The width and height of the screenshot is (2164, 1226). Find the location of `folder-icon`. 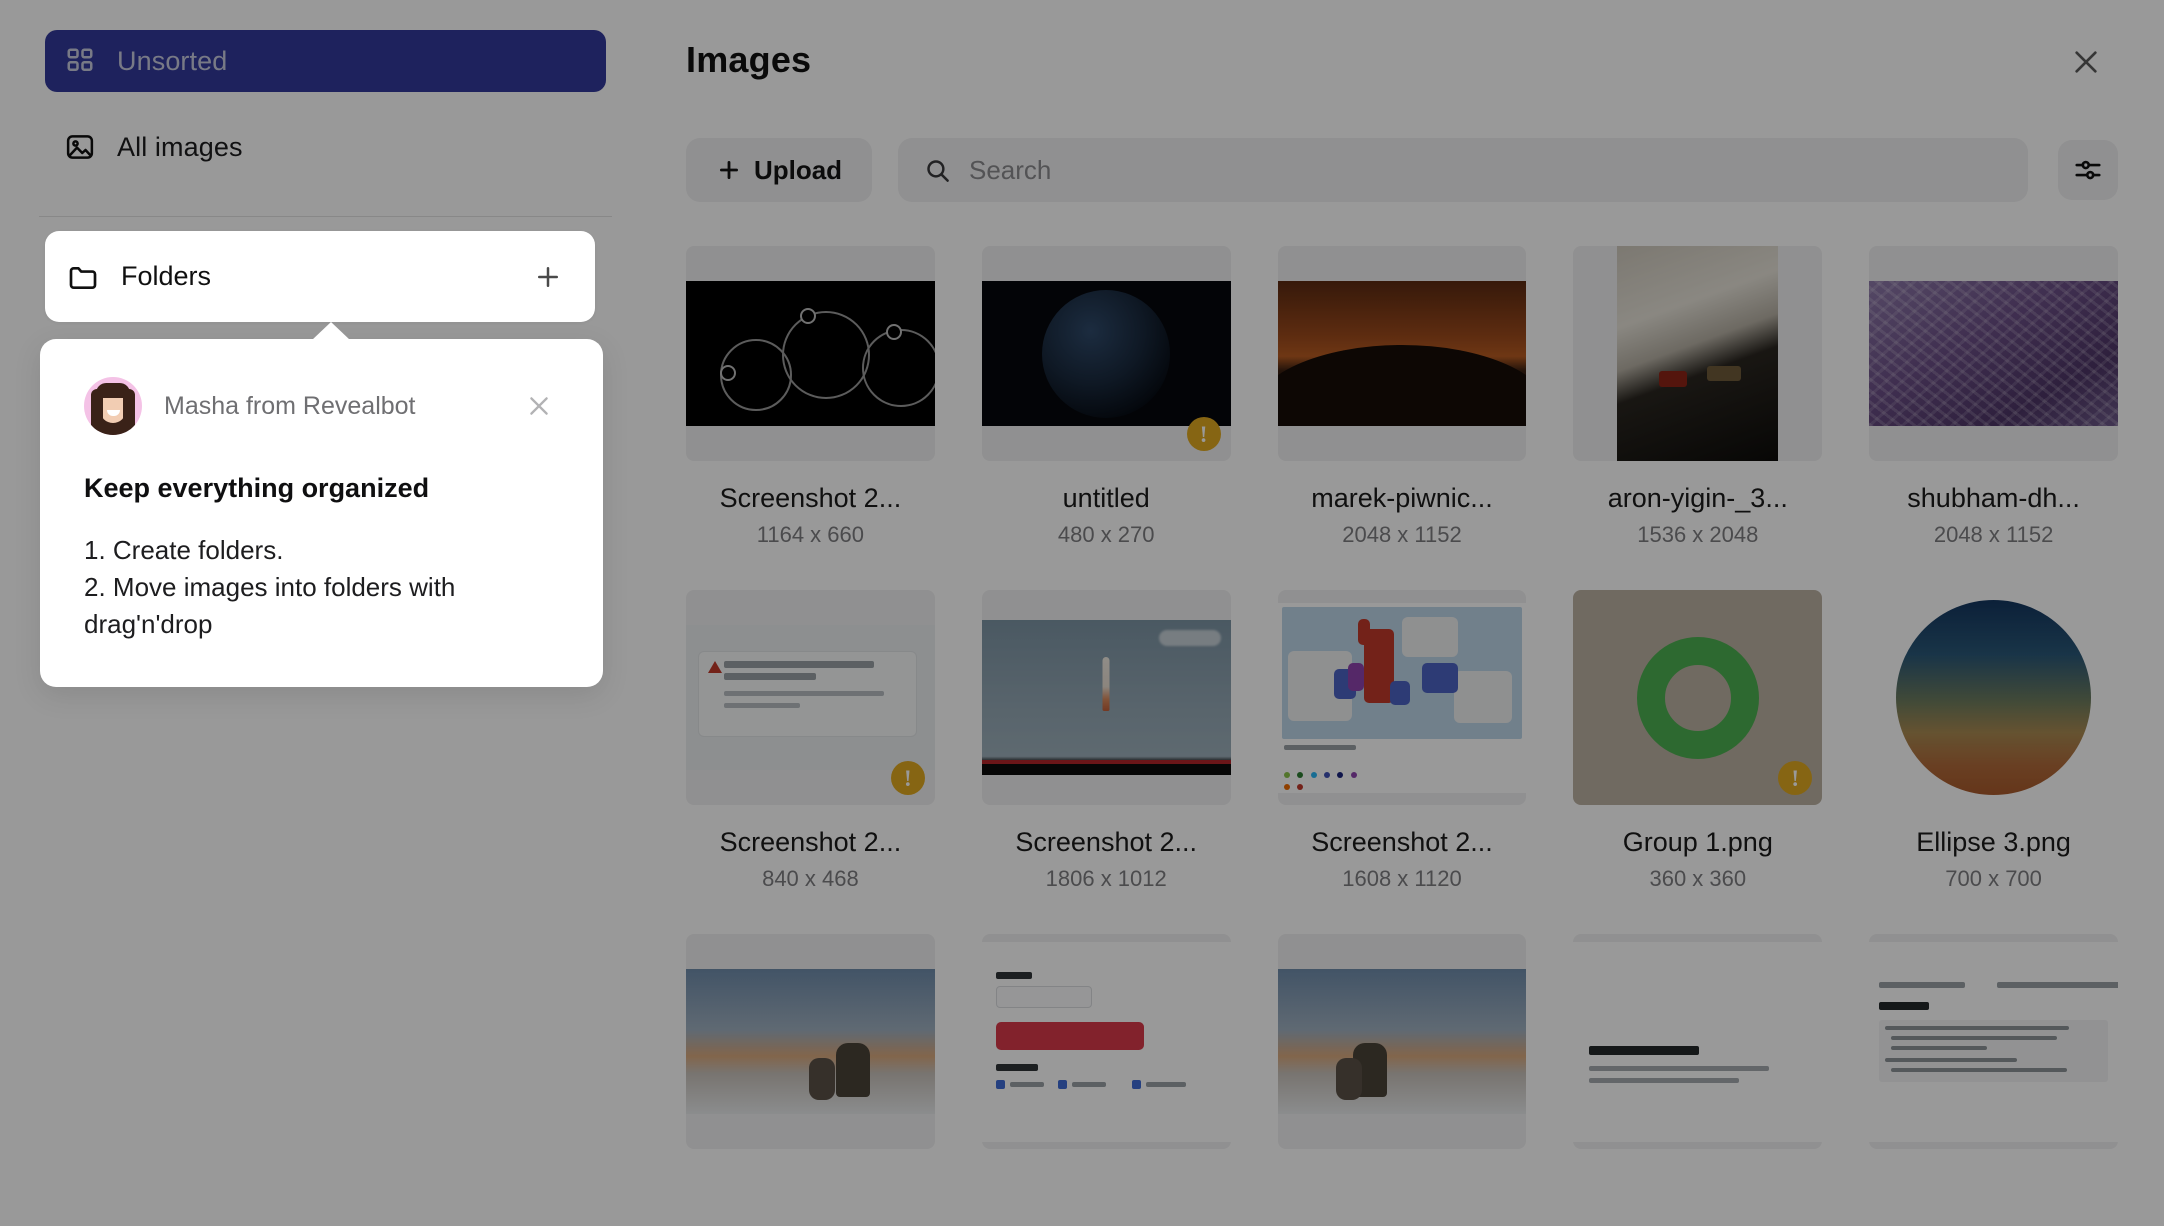

folder-icon is located at coordinates (83, 277).